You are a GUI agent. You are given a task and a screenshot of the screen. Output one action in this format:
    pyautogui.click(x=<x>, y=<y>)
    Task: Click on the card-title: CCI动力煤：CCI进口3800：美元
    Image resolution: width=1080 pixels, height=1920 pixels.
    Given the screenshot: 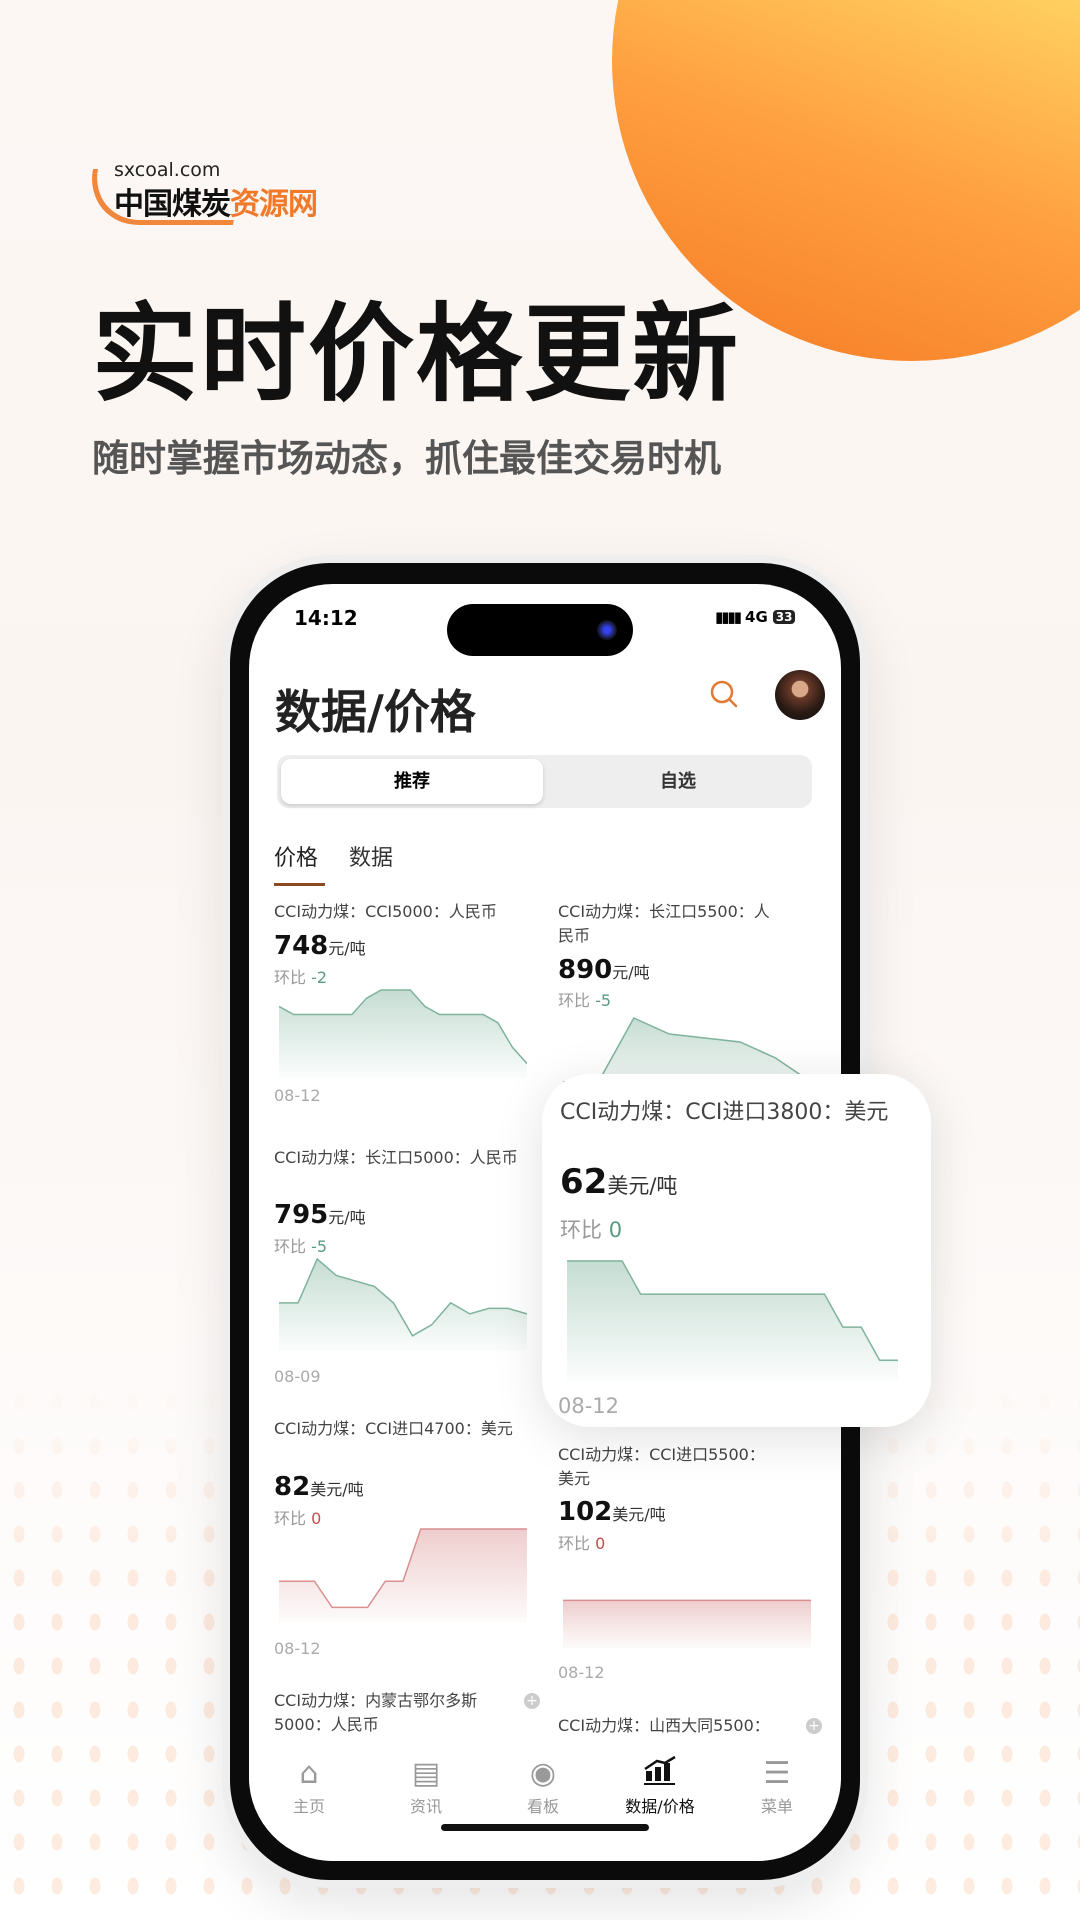 What is the action you would take?
    pyautogui.click(x=724, y=1112)
    